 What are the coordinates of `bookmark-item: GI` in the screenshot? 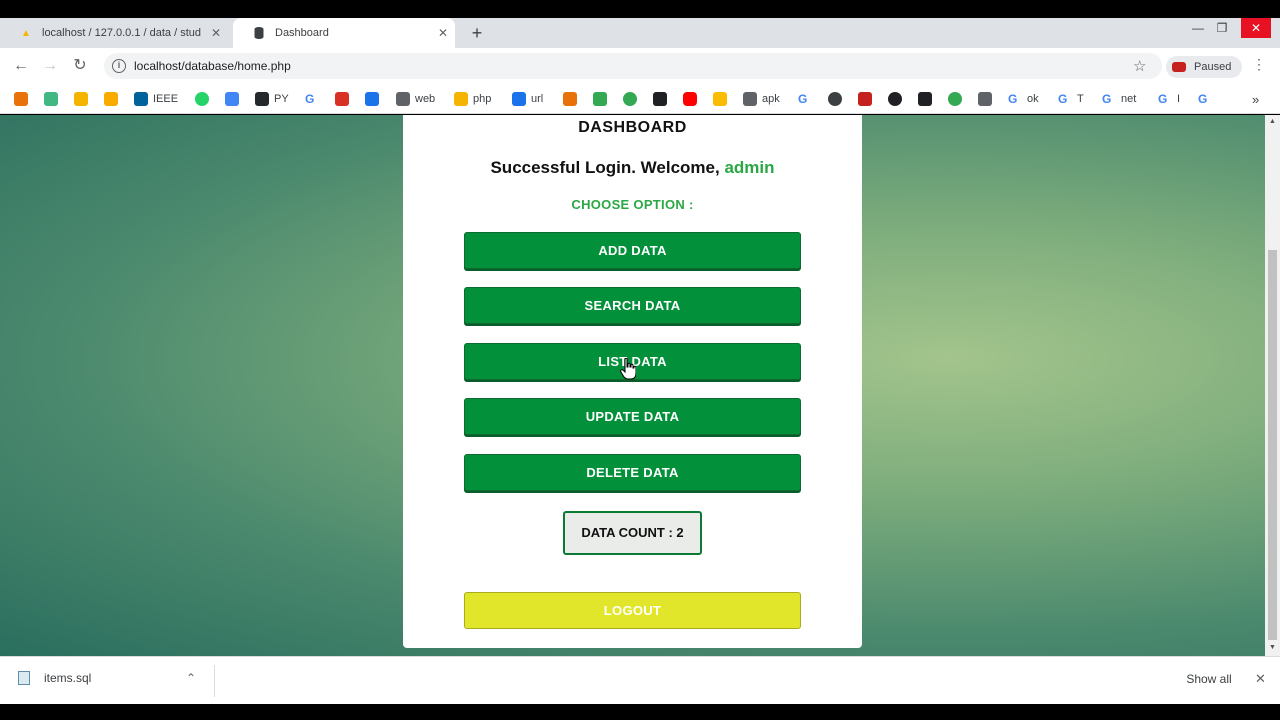 It's located at (1169, 99).